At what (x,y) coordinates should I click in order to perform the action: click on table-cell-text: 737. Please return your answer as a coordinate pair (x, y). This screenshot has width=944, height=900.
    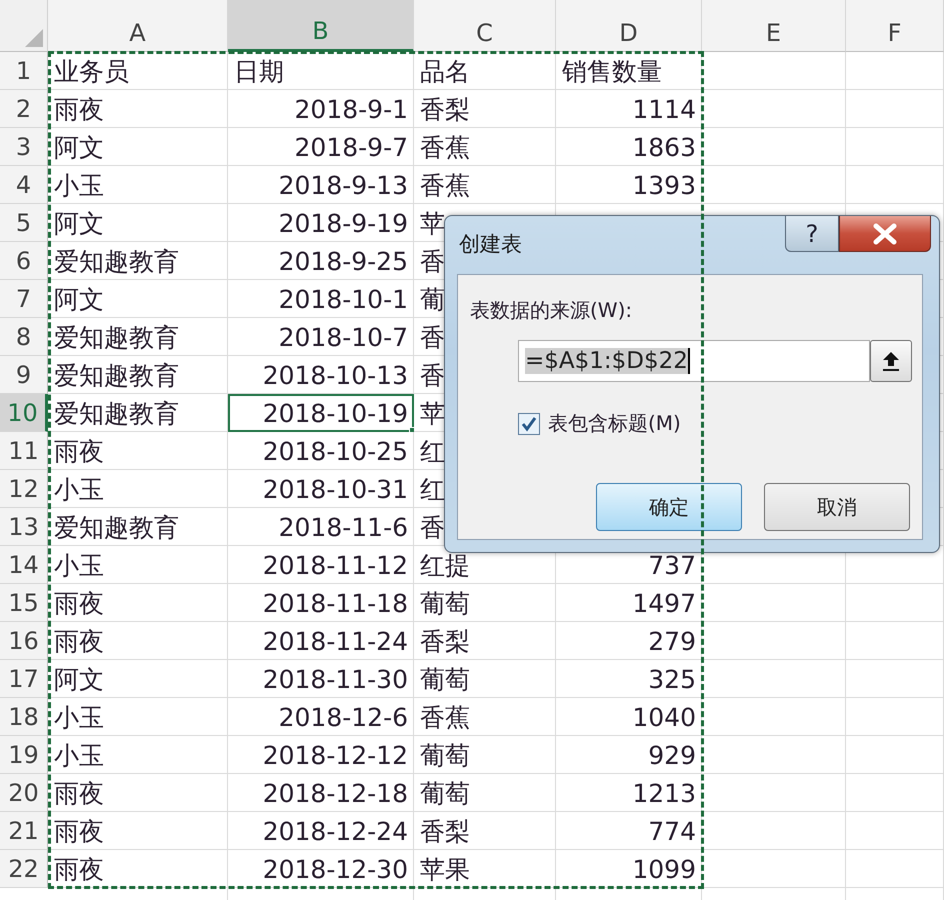
    Looking at the image, I should click on (672, 566).